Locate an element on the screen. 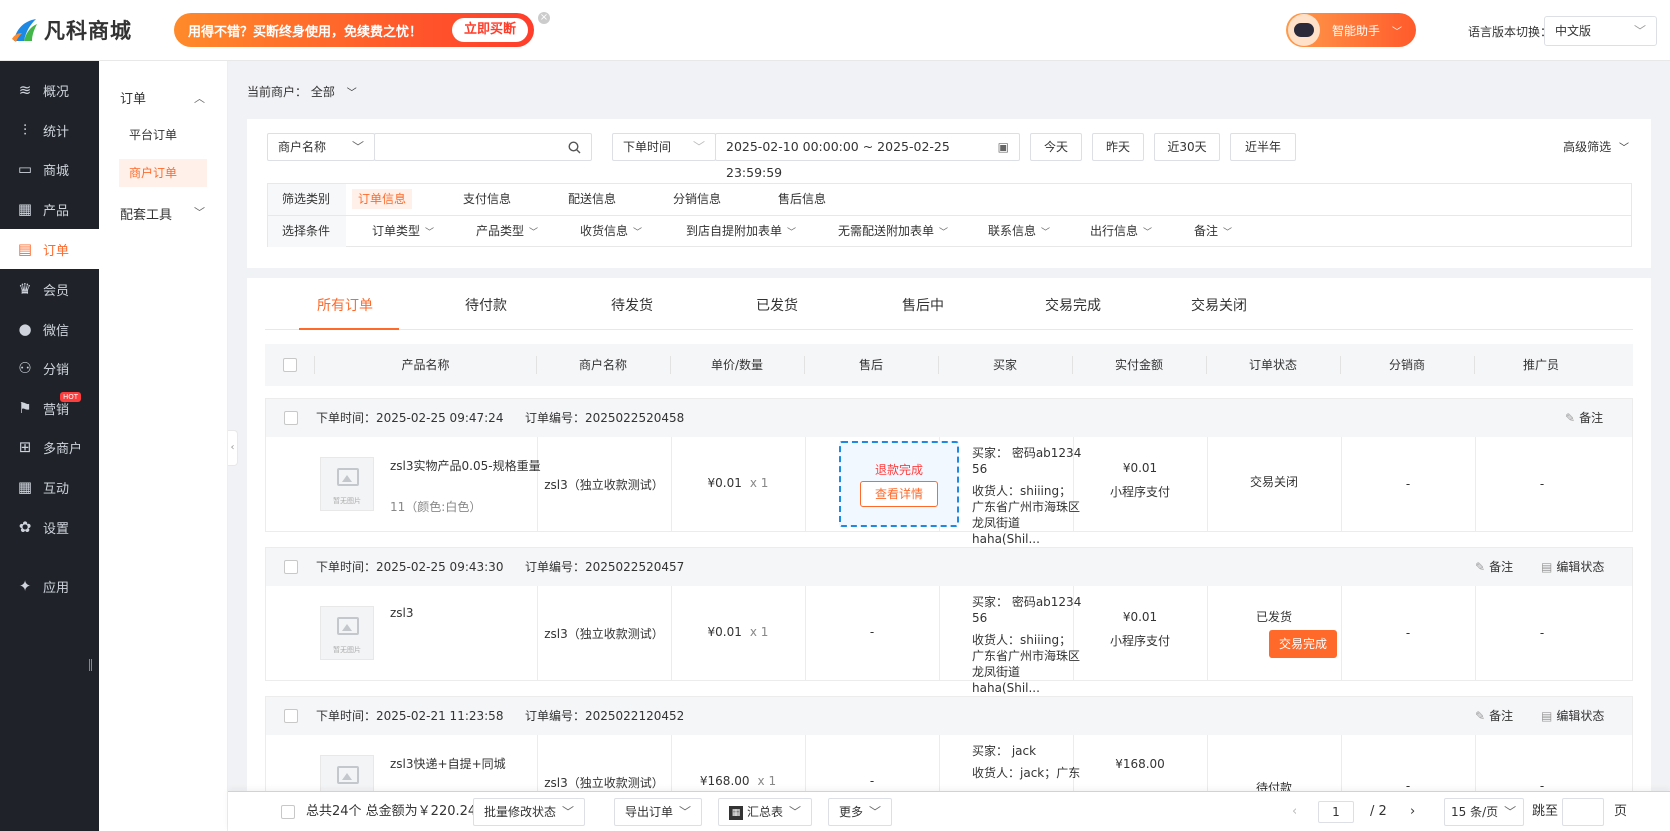 The width and height of the screenshot is (1670, 831). filter-condition-dropdown: 备注 ﹀ is located at coordinates (1213, 232).